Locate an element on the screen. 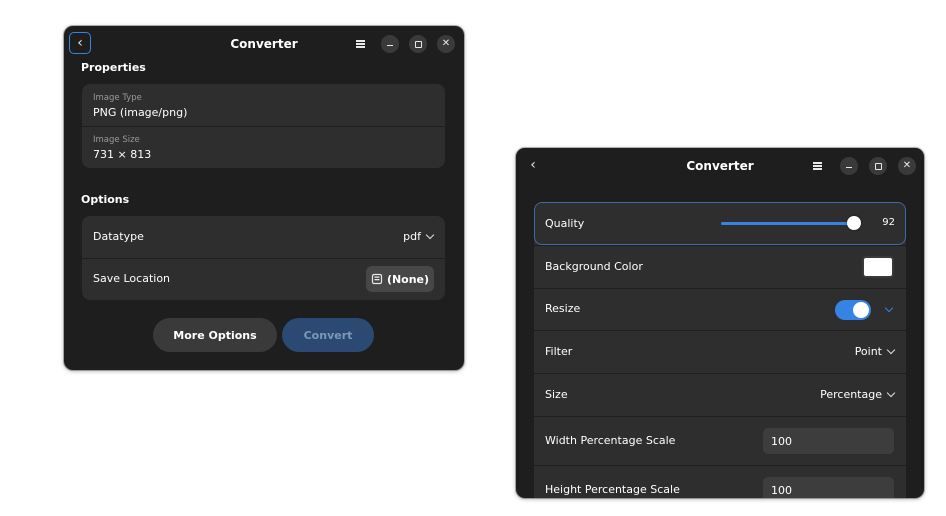 Image resolution: width=946 pixels, height=516 pixels. filter-label: Filter is located at coordinates (559, 351).